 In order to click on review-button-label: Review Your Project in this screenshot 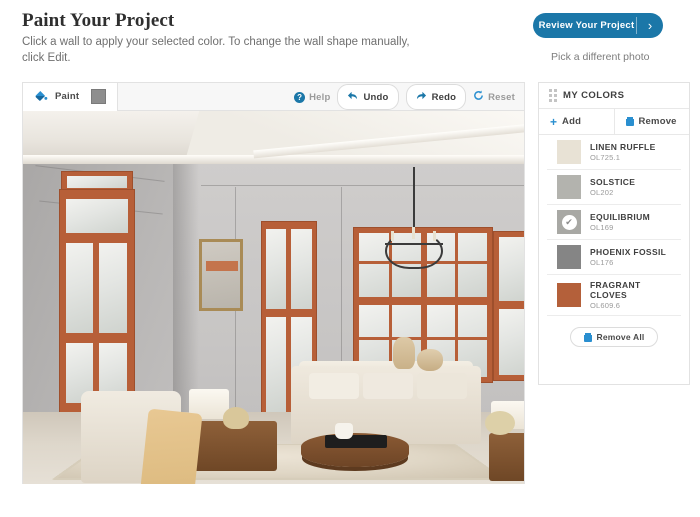, I will do `click(586, 25)`.